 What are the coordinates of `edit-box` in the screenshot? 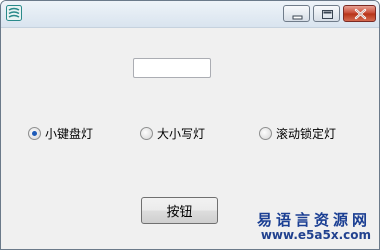 It's located at (172, 68).